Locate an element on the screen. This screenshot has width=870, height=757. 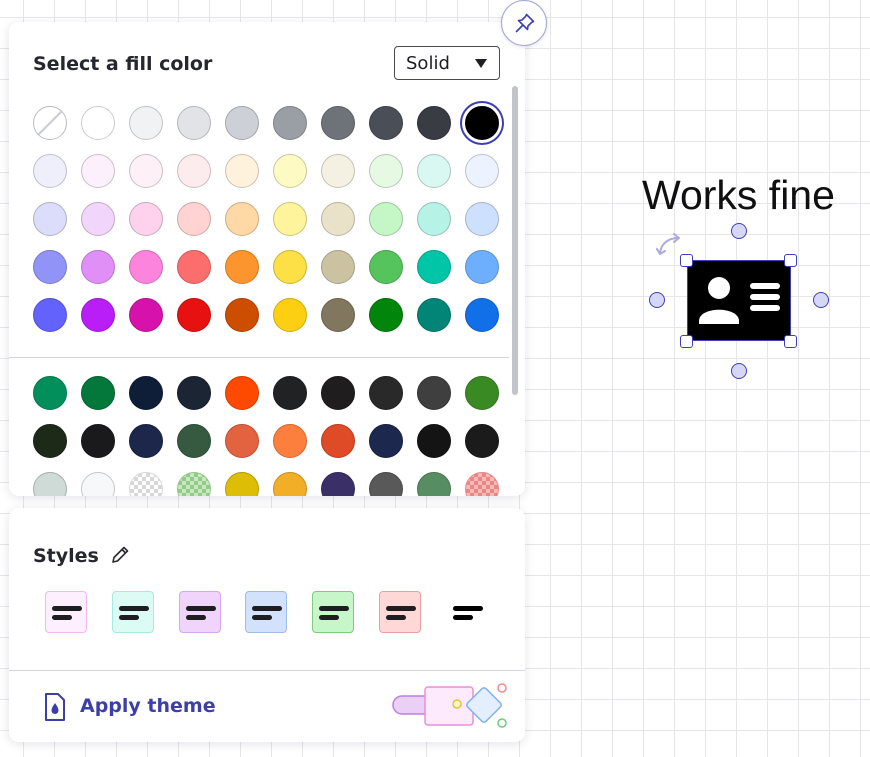
connector-handle-bottom is located at coordinates (739, 371).